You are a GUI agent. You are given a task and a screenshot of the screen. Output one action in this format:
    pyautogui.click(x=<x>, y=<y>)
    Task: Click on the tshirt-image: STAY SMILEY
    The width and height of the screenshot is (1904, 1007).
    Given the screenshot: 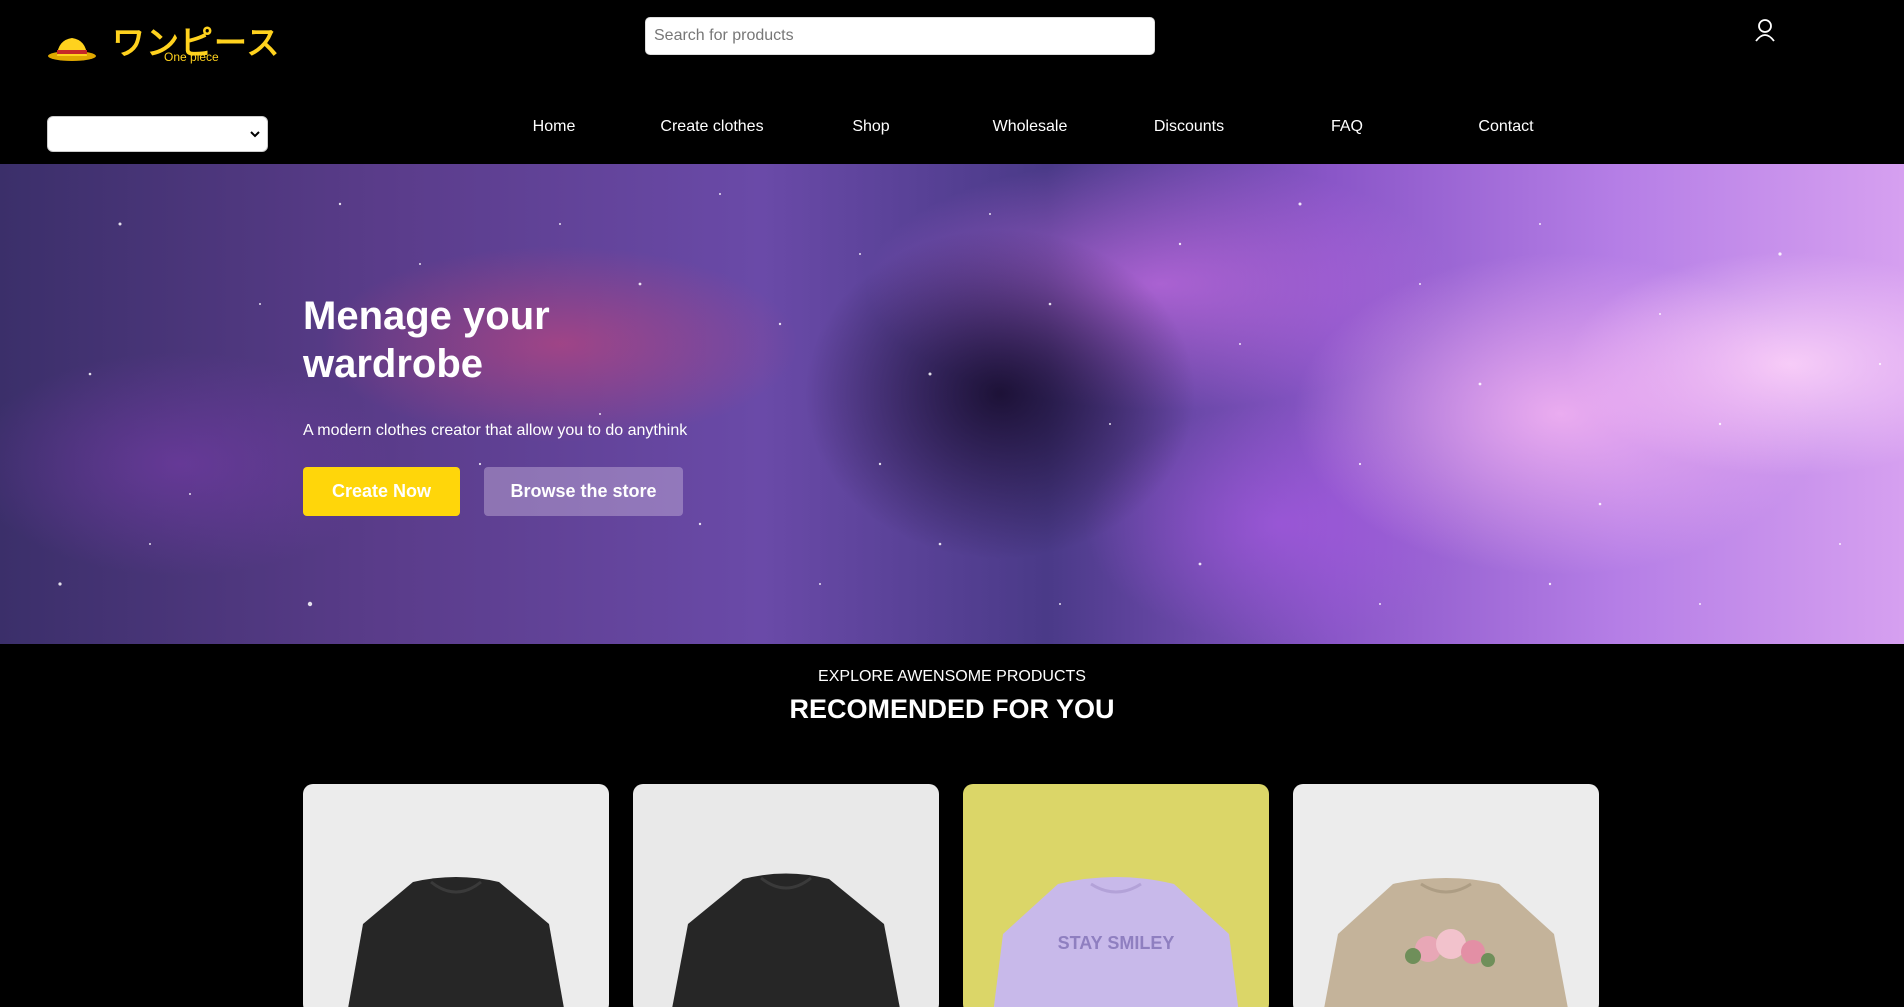 What is the action you would take?
    pyautogui.click(x=1116, y=942)
    